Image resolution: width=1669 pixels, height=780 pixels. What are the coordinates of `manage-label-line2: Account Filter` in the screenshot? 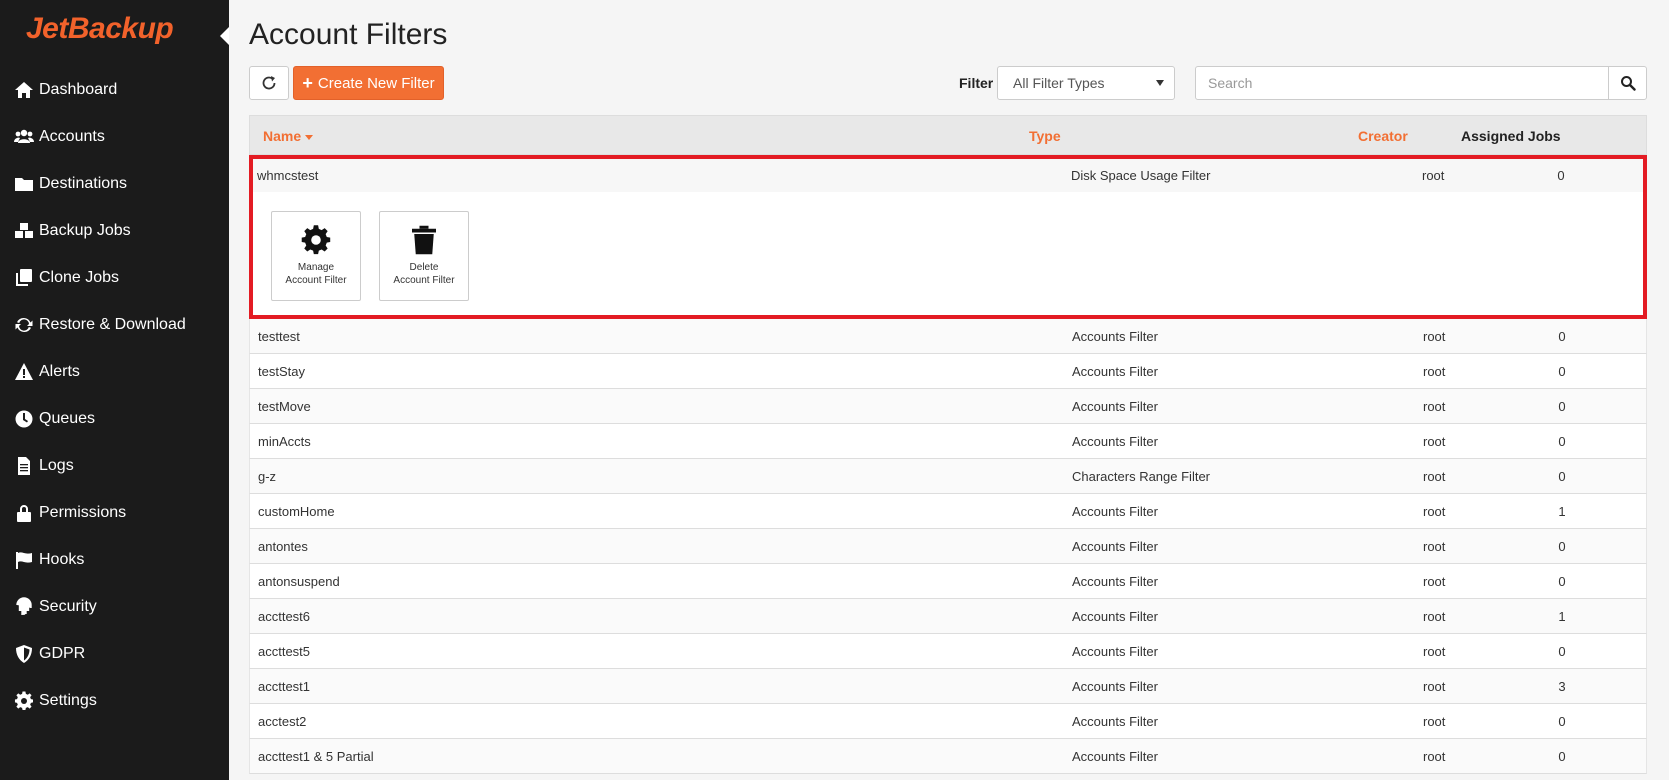 It's located at (316, 280).